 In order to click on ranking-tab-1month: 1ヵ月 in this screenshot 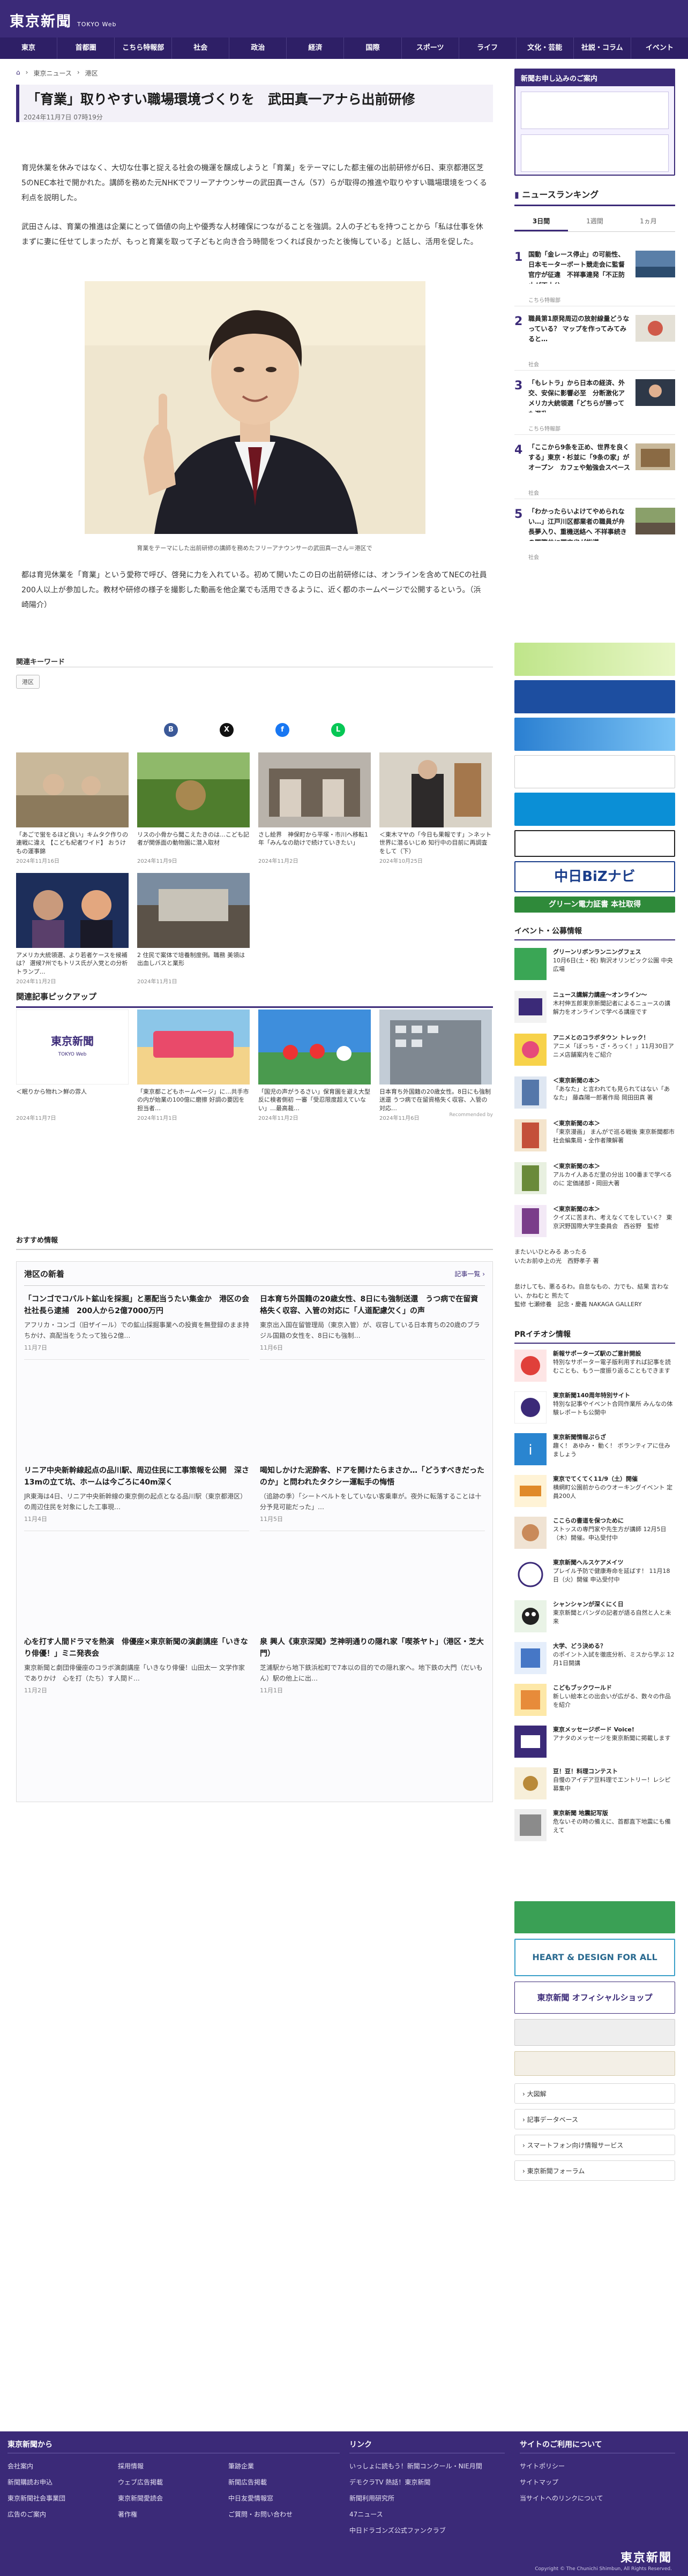, I will do `click(648, 222)`.